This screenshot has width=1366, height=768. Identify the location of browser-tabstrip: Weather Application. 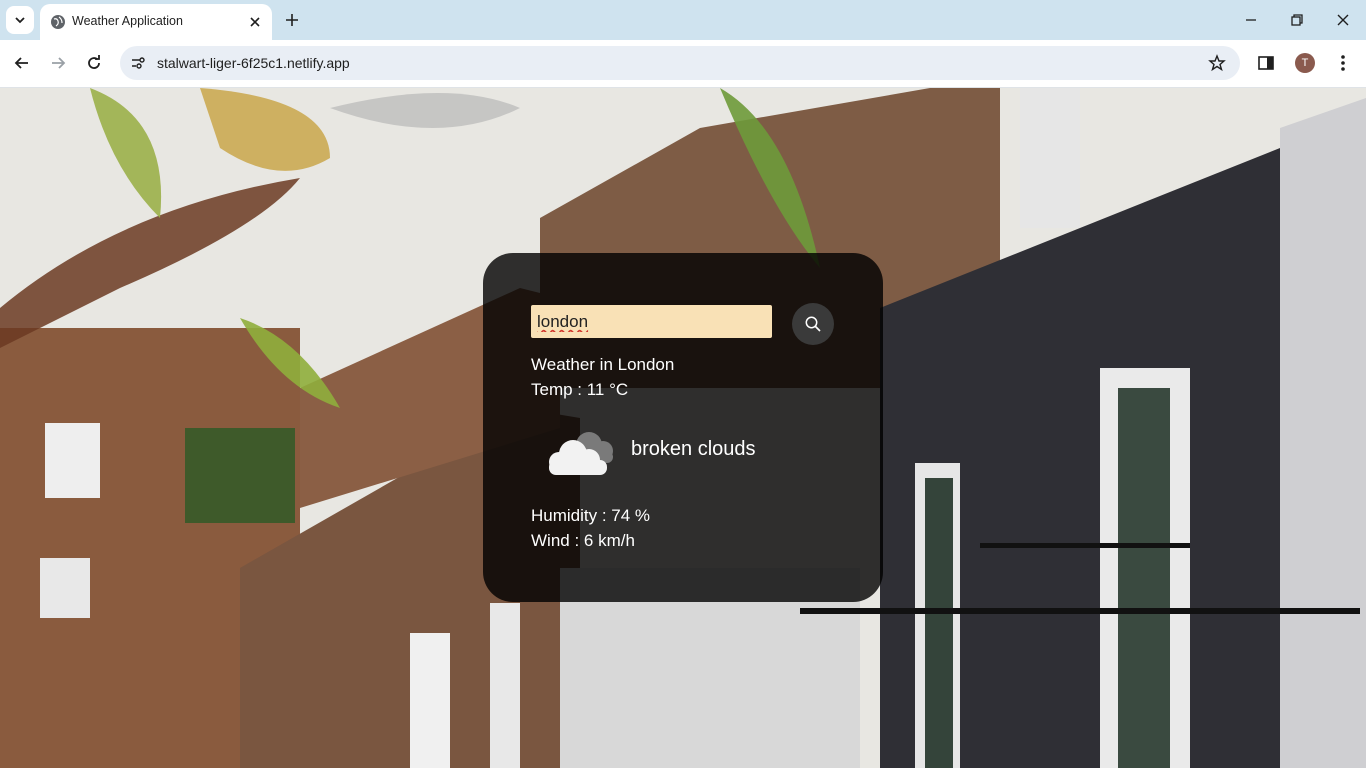
(683, 20).